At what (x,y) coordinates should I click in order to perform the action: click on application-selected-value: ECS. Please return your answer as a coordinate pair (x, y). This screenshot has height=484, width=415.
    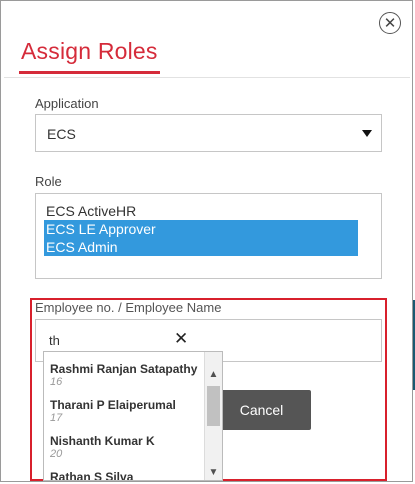
    Looking at the image, I should click on (61, 134).